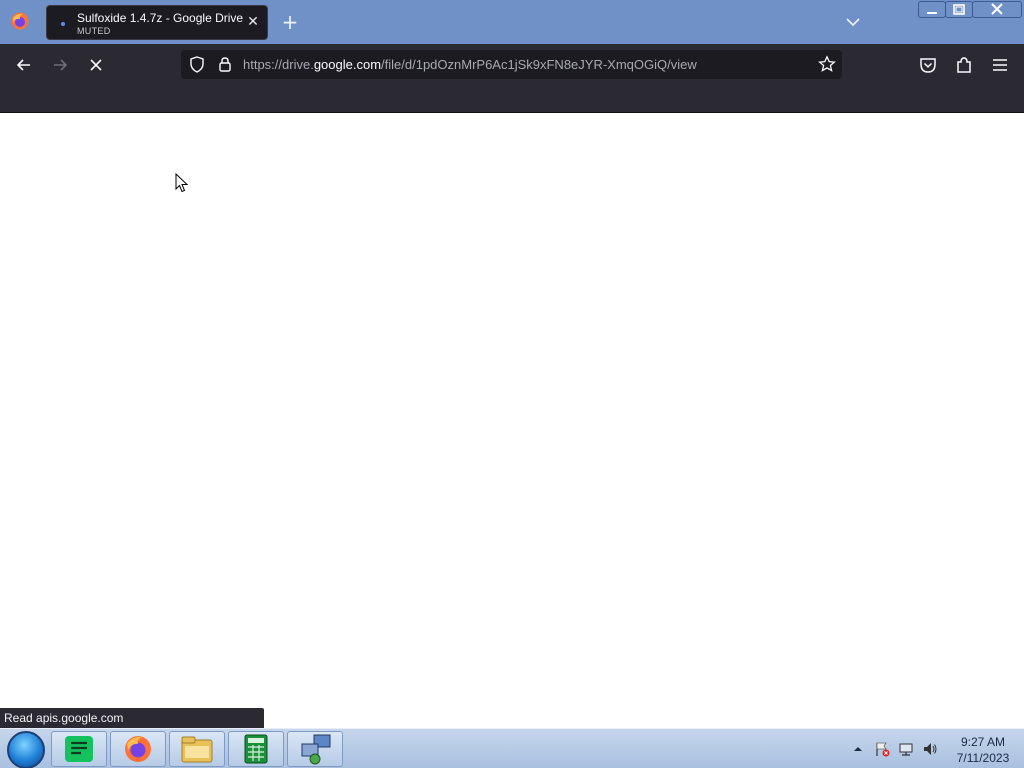  What do you see at coordinates (512, 748) in the screenshot?
I see `taskbar: 9:27 AM 7/11/2023` at bounding box center [512, 748].